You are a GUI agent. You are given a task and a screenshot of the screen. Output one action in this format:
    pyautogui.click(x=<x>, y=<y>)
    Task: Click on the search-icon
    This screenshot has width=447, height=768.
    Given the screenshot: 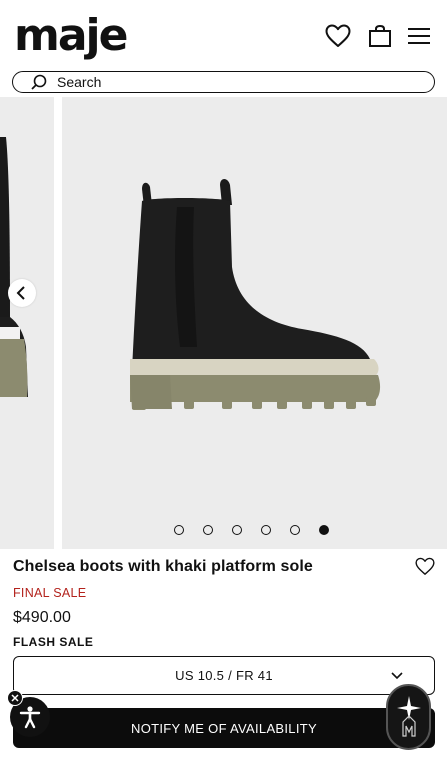 What is the action you would take?
    pyautogui.click(x=39, y=82)
    